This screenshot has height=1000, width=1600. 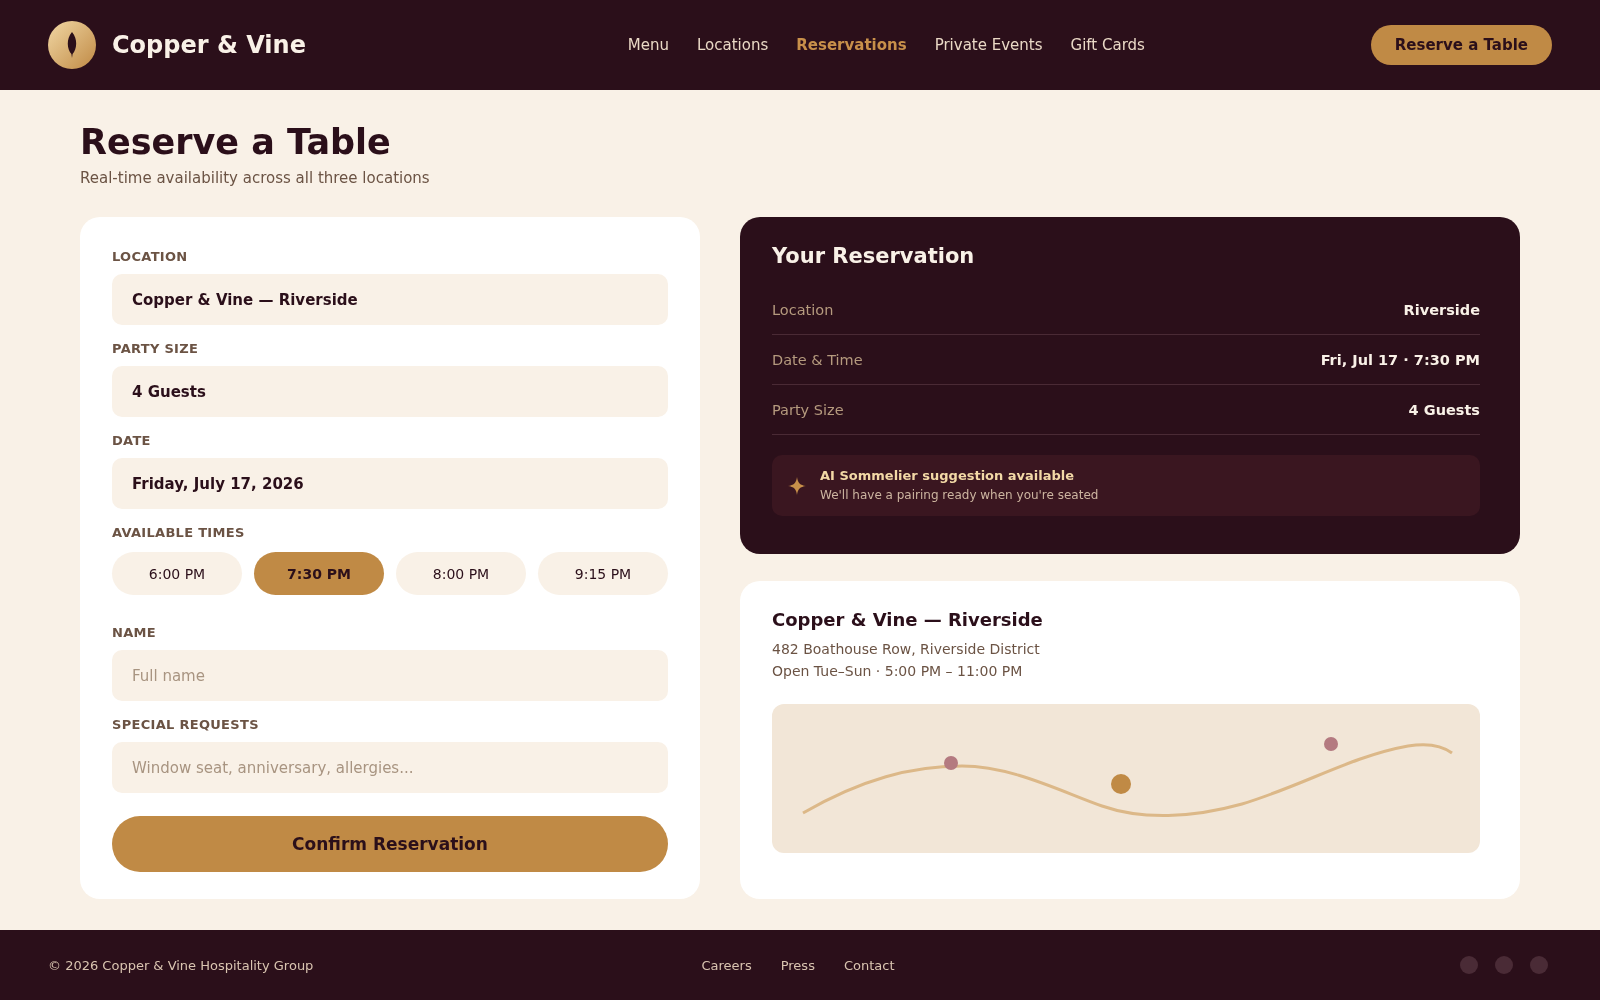 What do you see at coordinates (803, 309) in the screenshot?
I see `summary-label: Location` at bounding box center [803, 309].